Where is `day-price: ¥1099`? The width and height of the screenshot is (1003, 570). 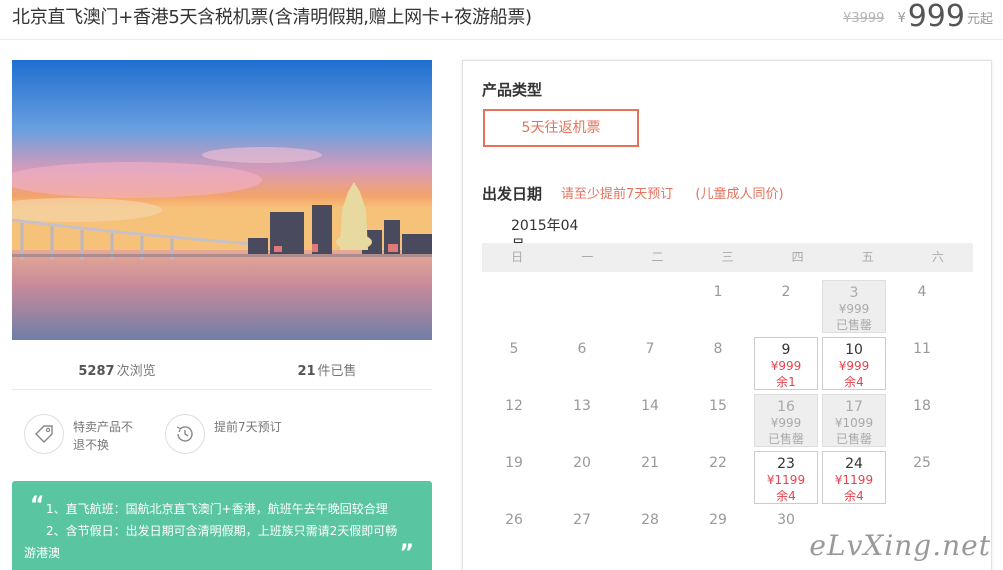 day-price: ¥1099 is located at coordinates (854, 423).